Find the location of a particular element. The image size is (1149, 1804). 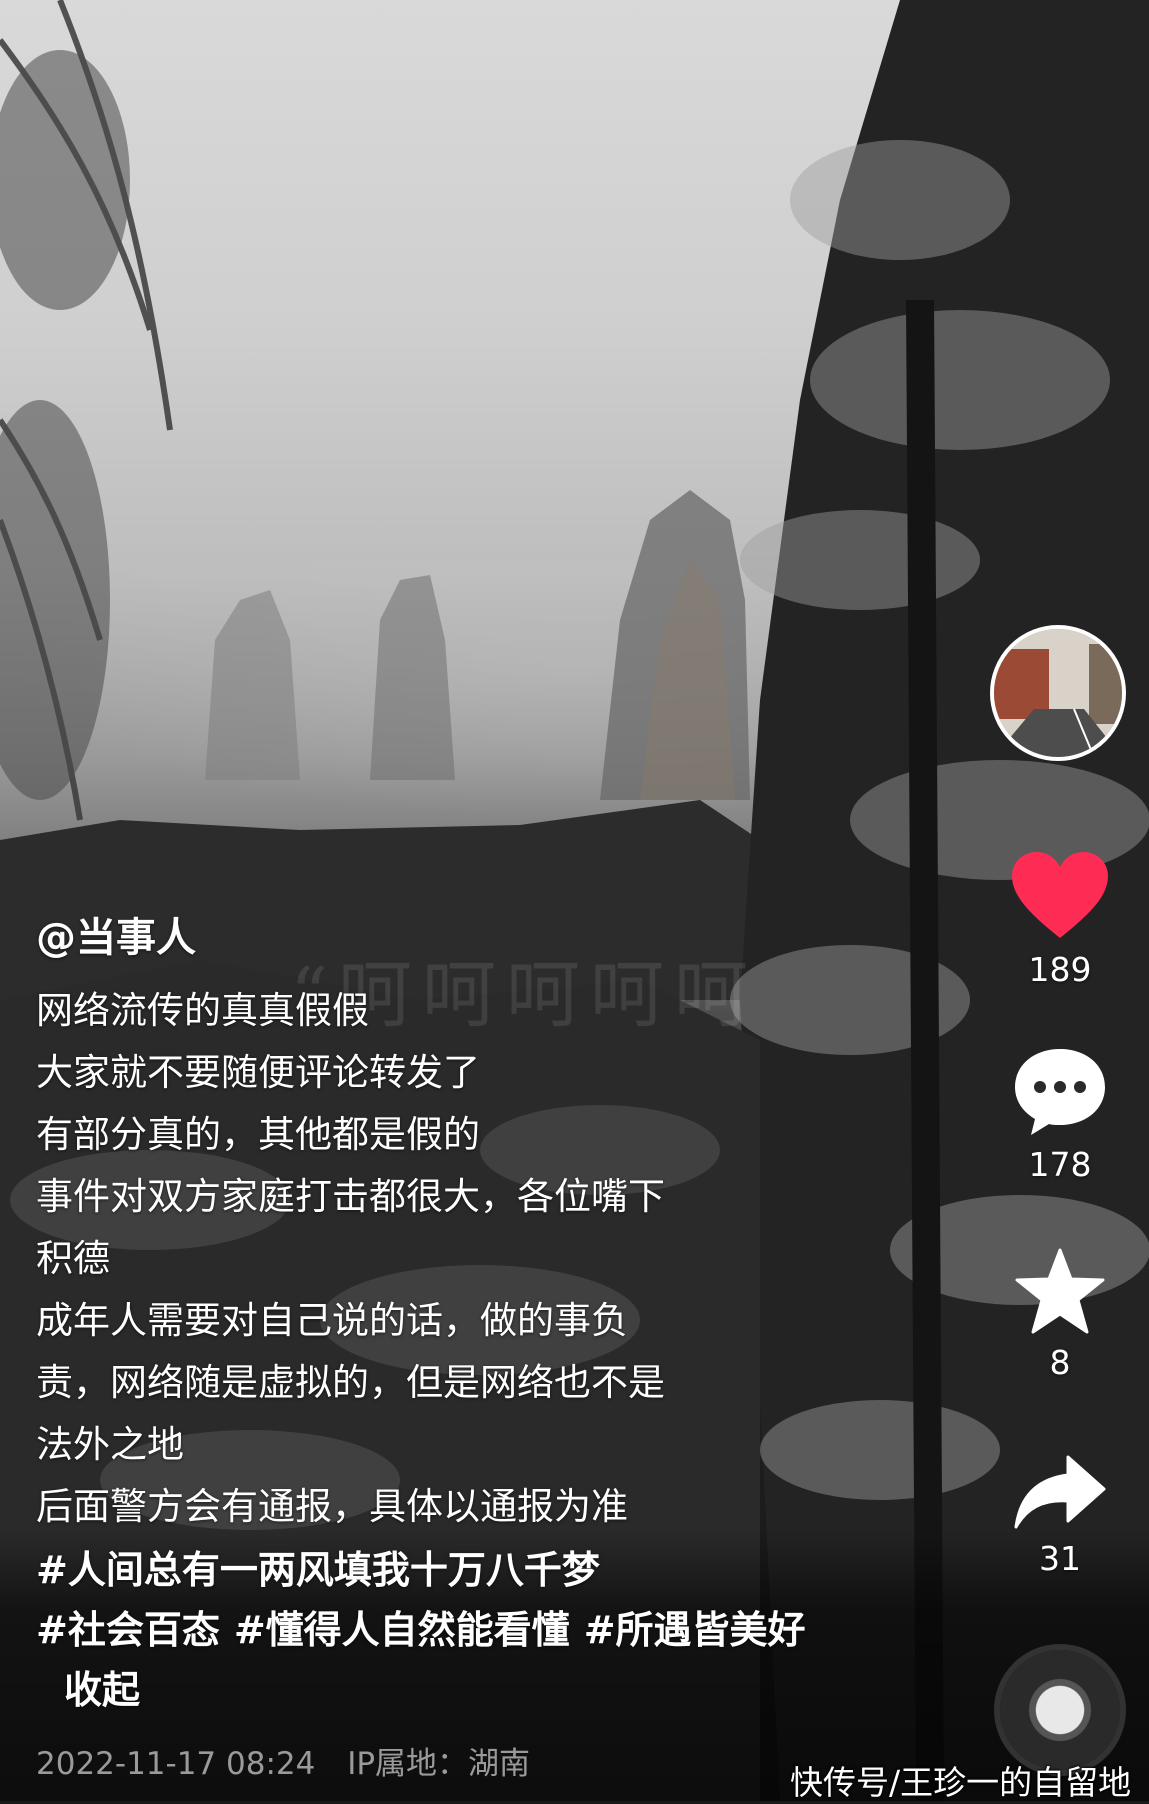

share-count: 31 is located at coordinates (1060, 1558).